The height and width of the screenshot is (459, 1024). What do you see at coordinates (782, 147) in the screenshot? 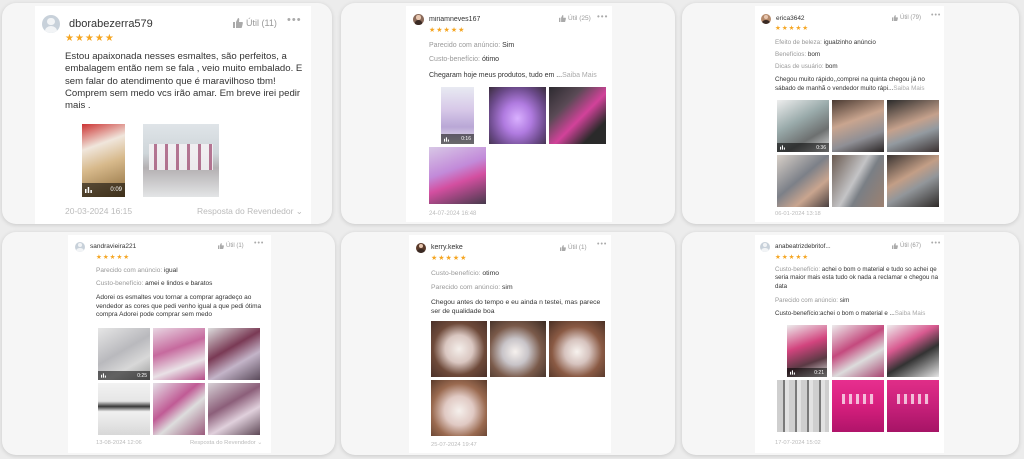
I see `video-bars-icon` at bounding box center [782, 147].